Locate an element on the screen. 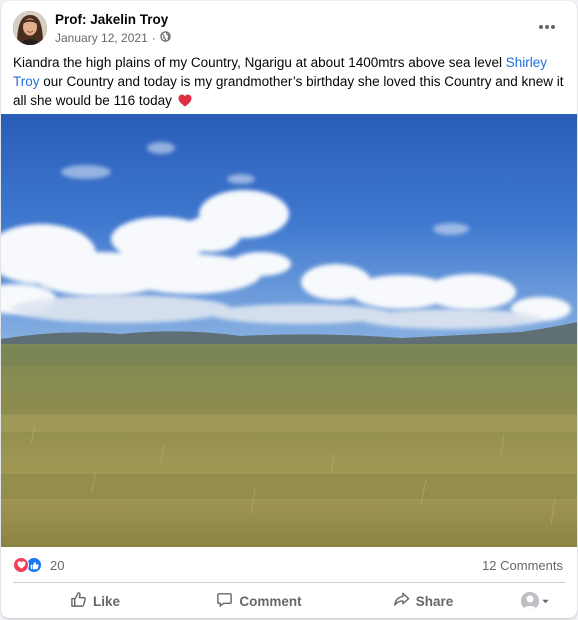 The height and width of the screenshot is (620, 578). thumbs-up-icon is located at coordinates (78, 601).